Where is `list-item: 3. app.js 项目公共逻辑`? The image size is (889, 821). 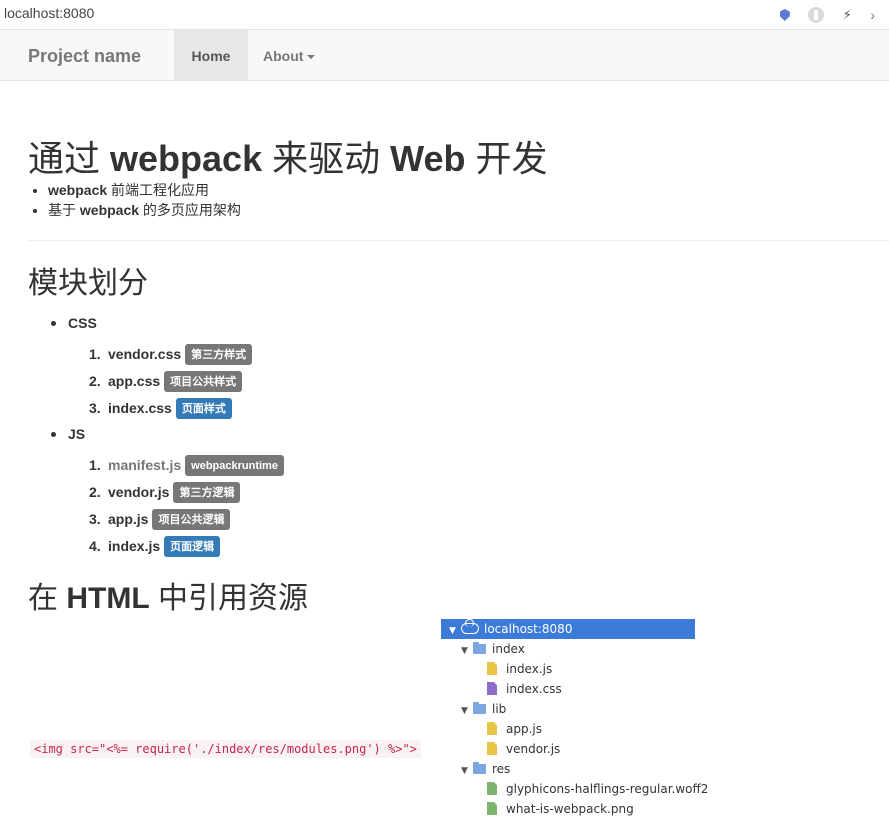 list-item: 3. app.js 项目公共逻辑 is located at coordinates (186, 522).